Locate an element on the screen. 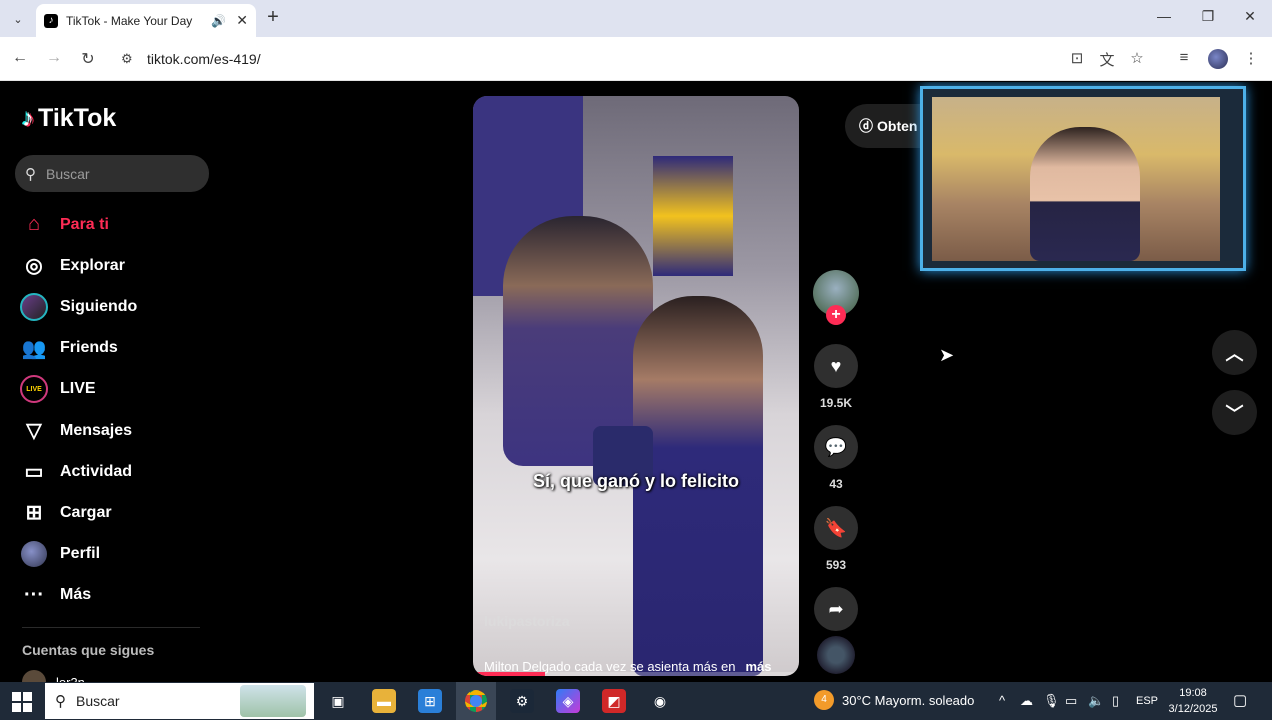 The height and width of the screenshot is (720, 1272). clock-date: 3/12/2025 is located at coordinates (1193, 709).